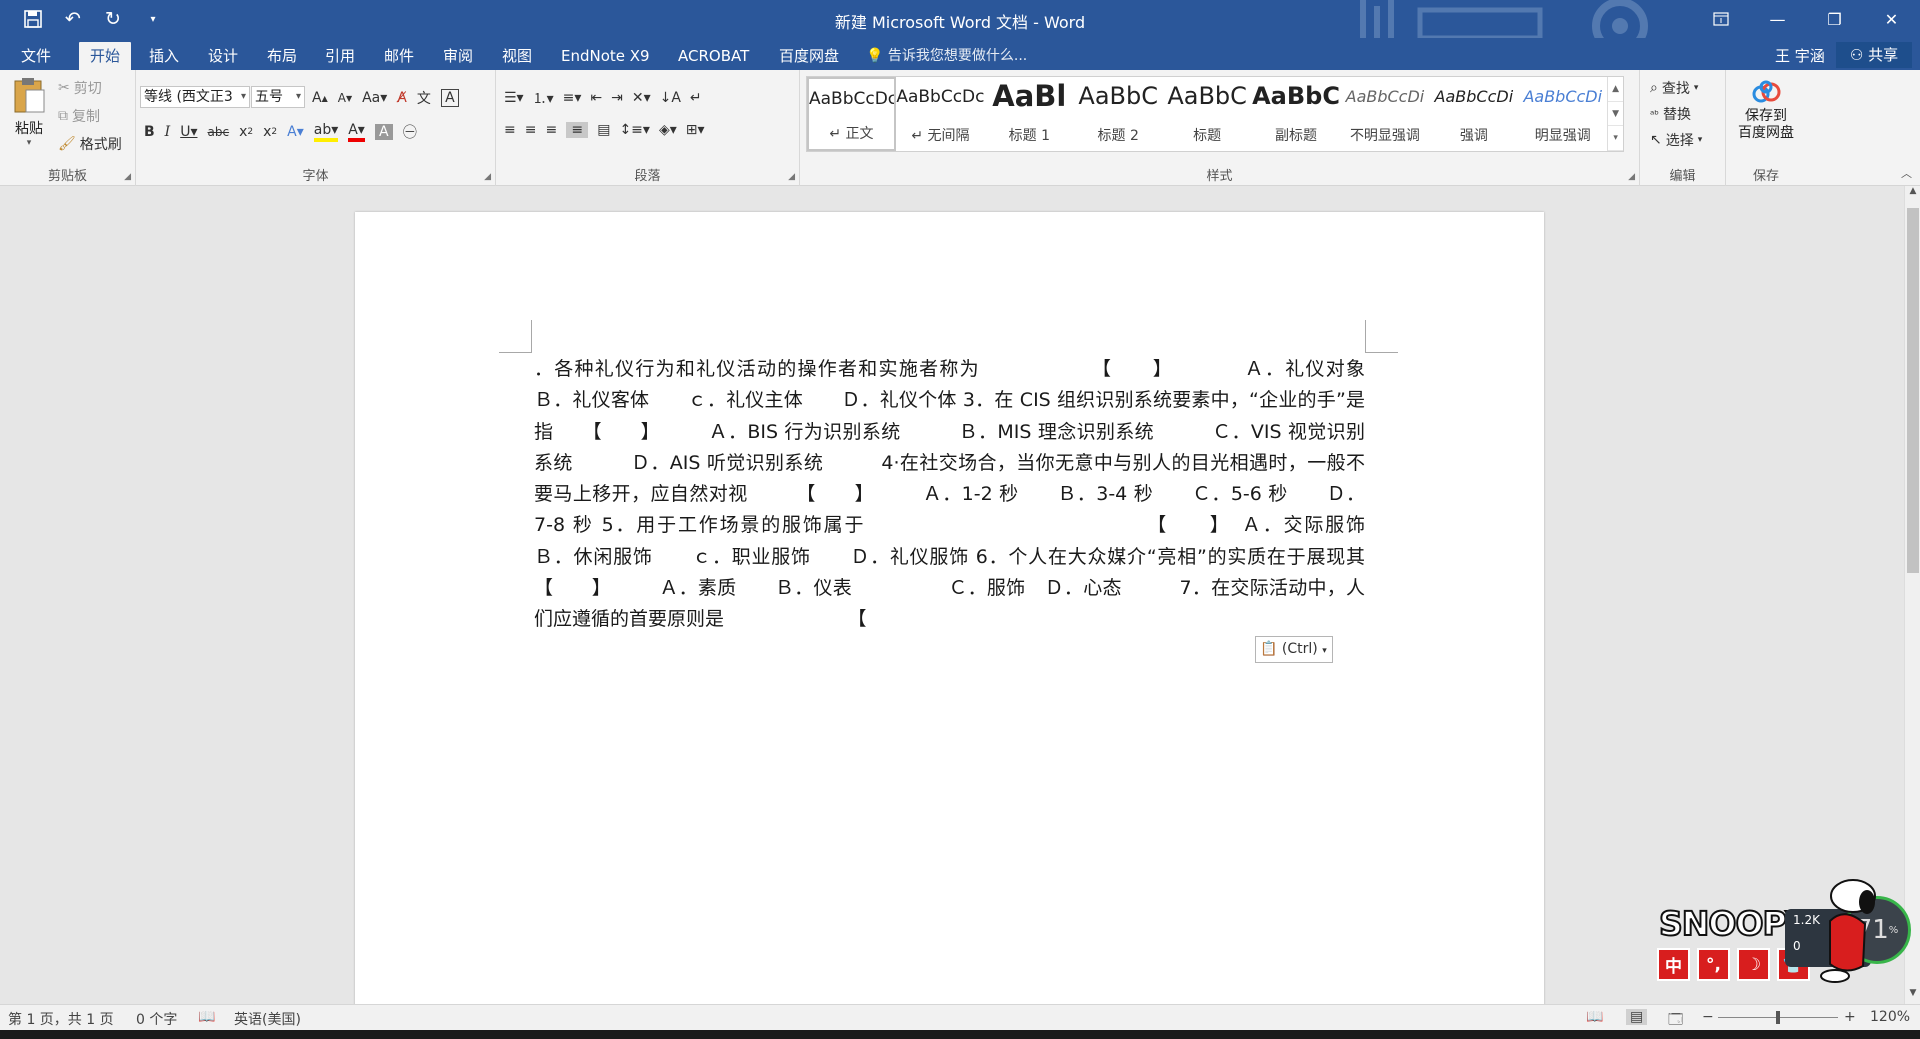 The width and height of the screenshot is (1920, 1039). Describe the element at coordinates (326, 132) in the screenshot. I see `highlight-icon: ab▾` at that location.